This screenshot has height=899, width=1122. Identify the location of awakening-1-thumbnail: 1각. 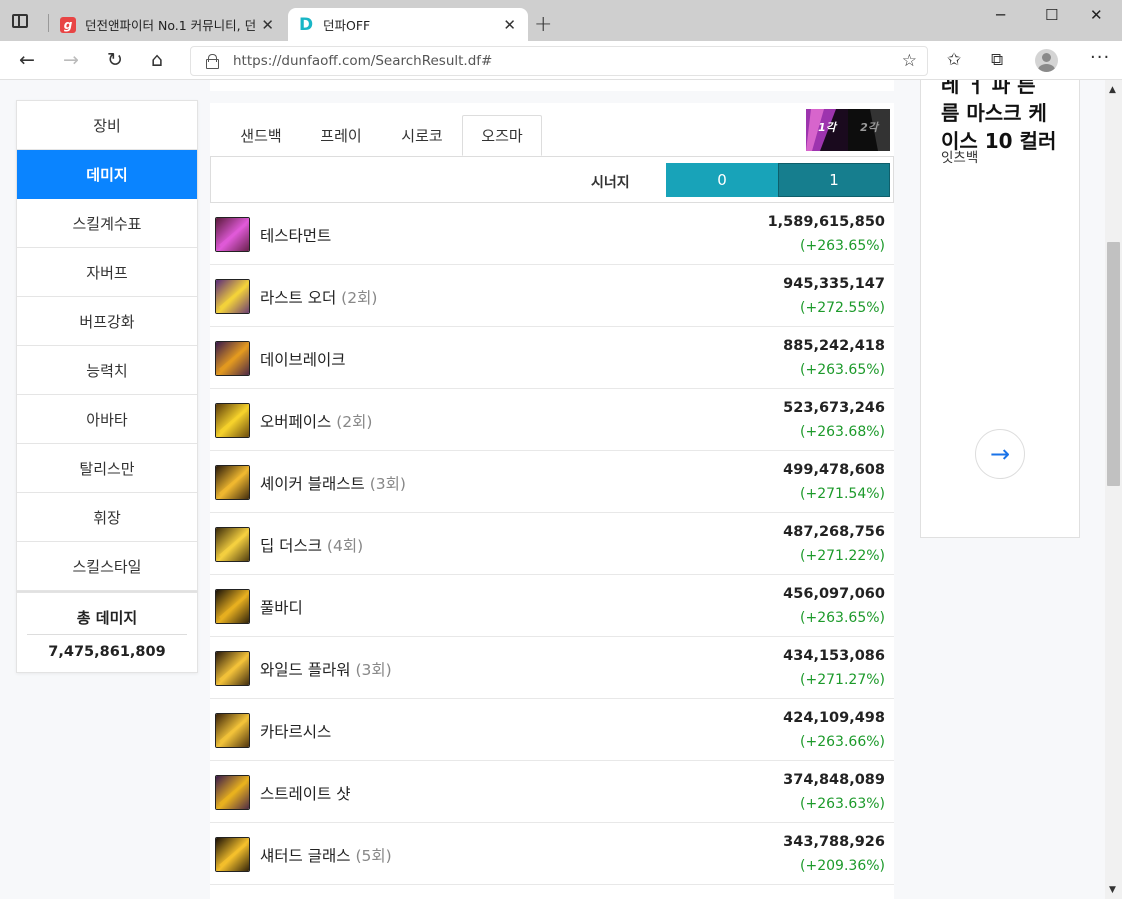
(827, 130).